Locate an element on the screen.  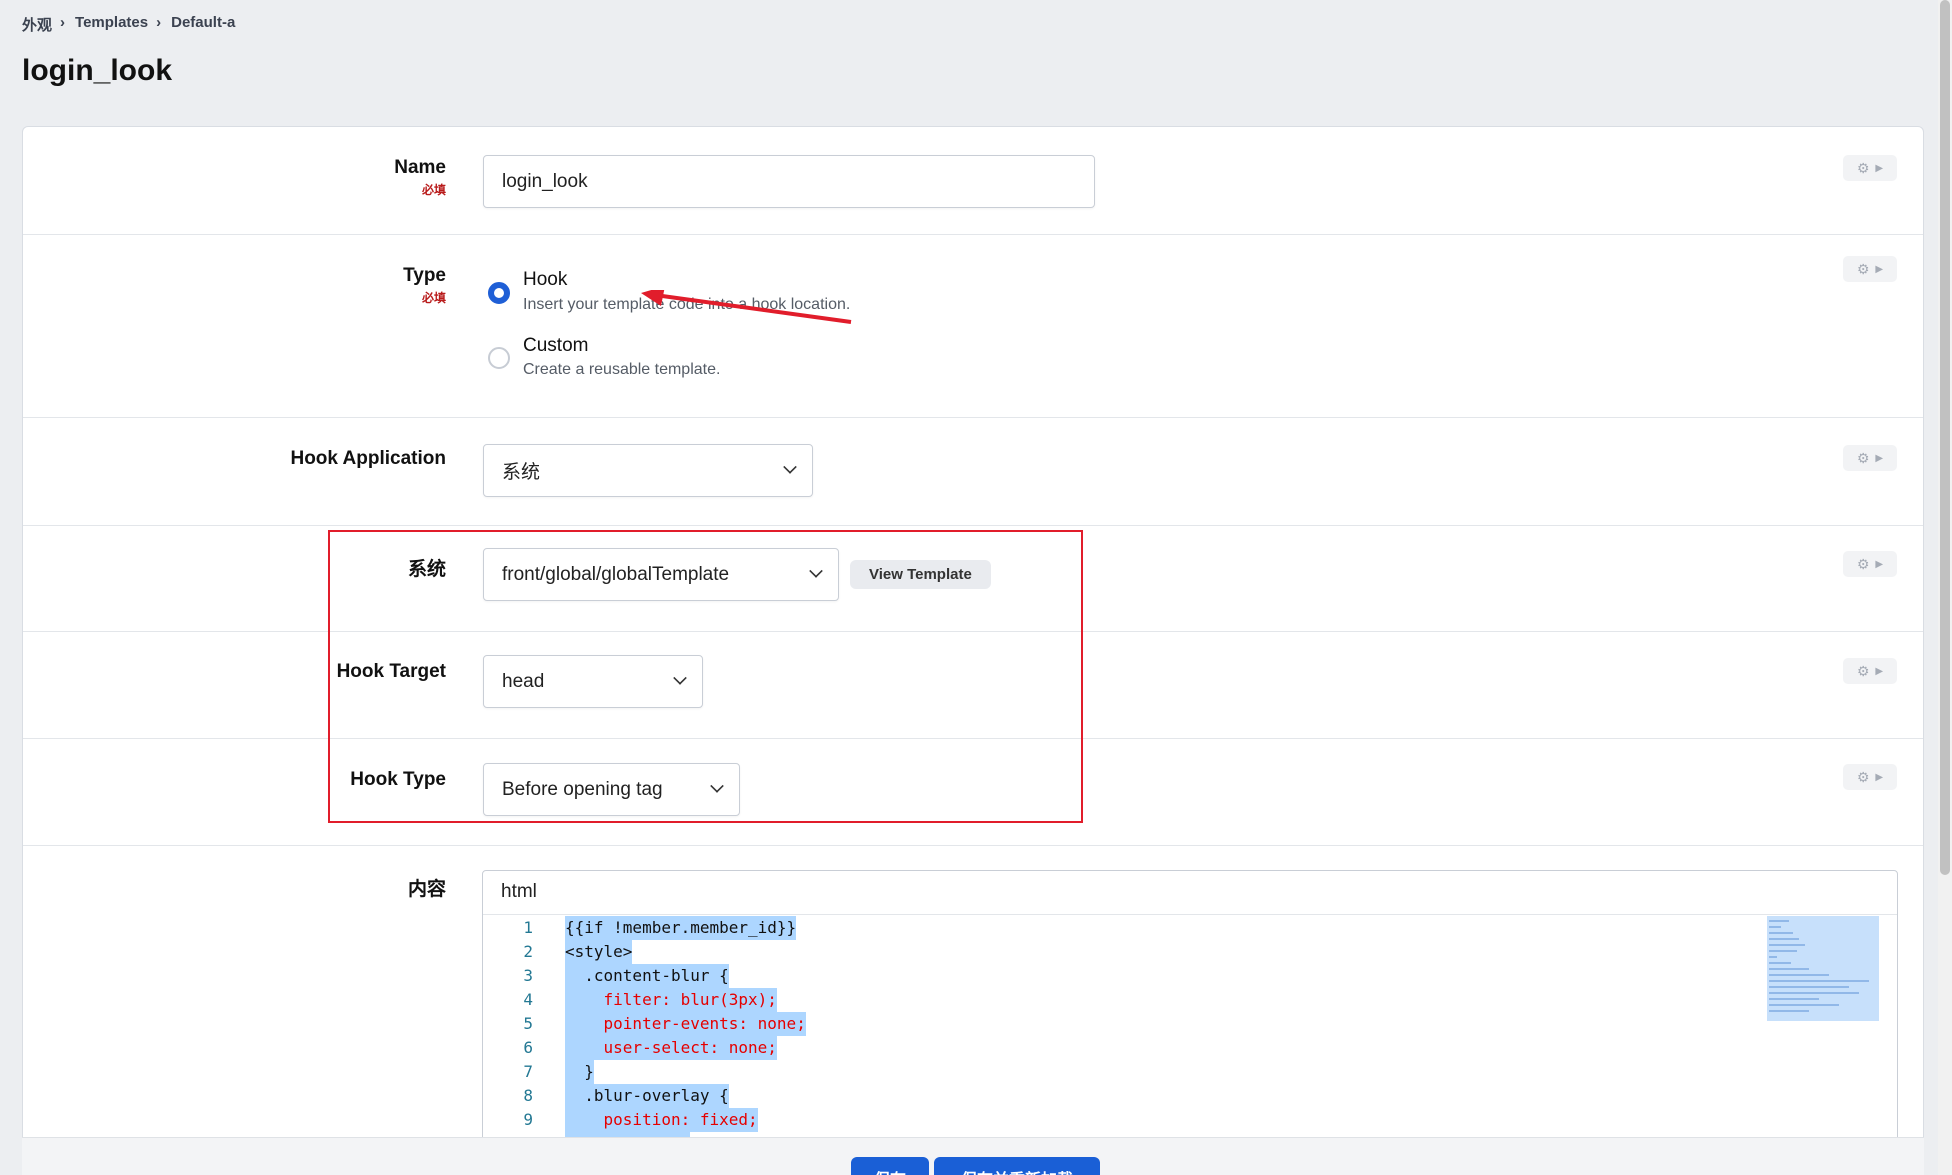
name-row: Name 必填 login_look ⚙ ▶ is located at coordinates (973, 181).